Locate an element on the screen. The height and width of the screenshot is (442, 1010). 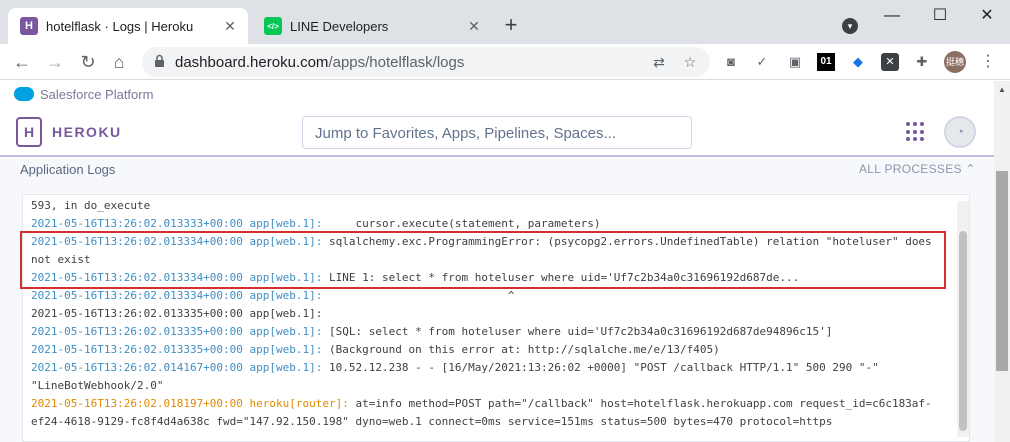
apps-grid-icon is located at coordinates (916, 132).